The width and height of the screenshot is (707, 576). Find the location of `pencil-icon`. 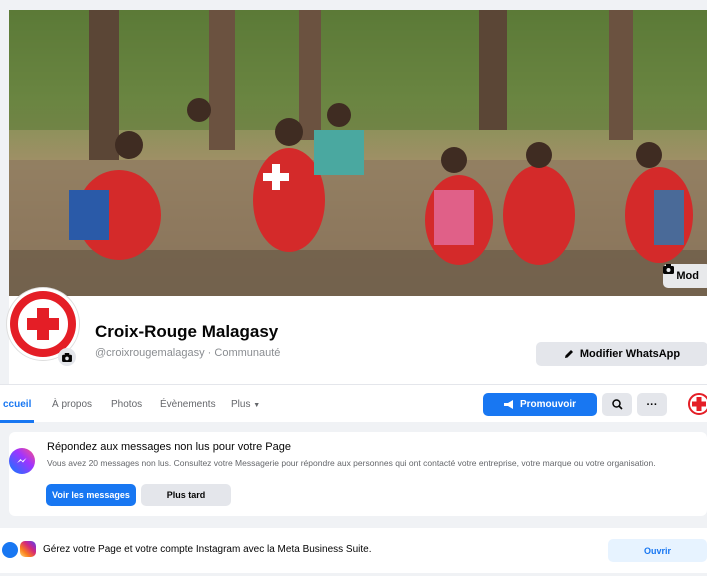

pencil-icon is located at coordinates (568, 354).